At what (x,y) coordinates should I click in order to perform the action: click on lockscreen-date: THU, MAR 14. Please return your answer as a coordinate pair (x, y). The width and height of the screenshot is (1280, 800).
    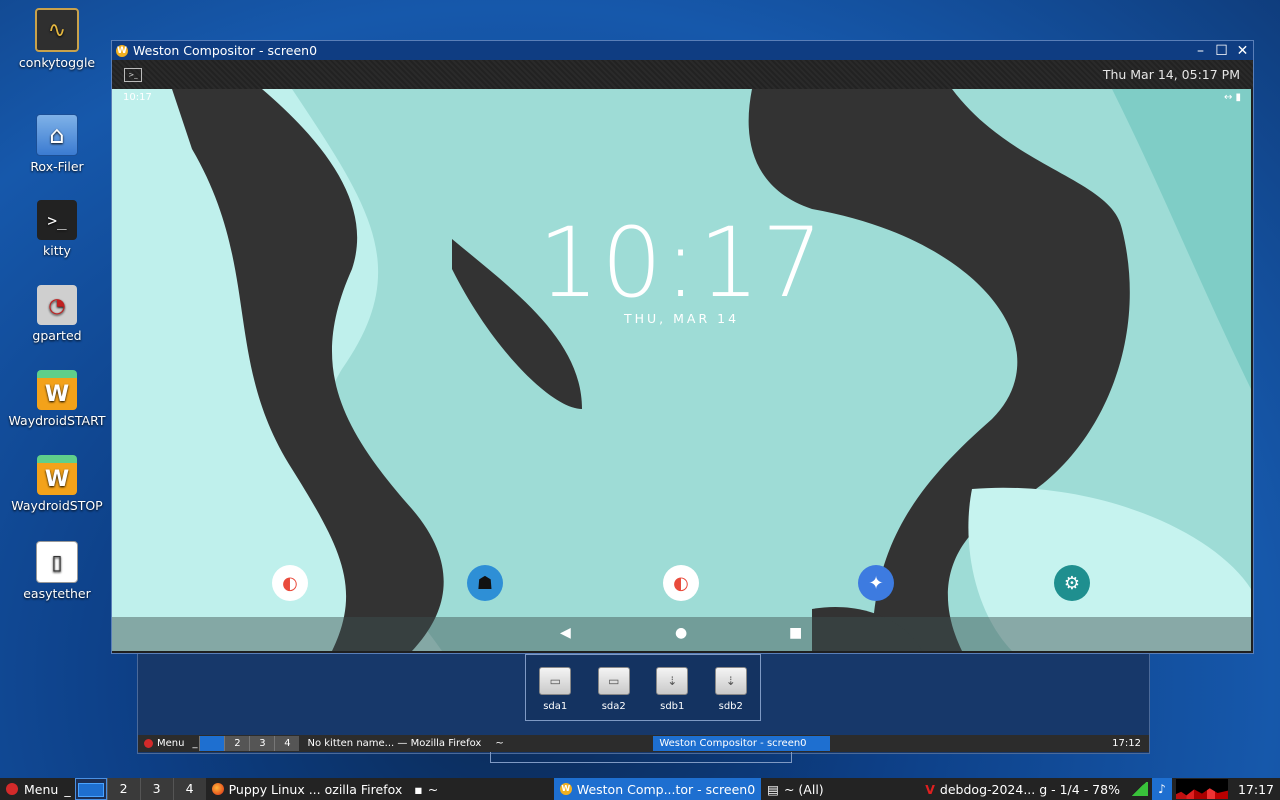
    Looking at the image, I should click on (681, 318).